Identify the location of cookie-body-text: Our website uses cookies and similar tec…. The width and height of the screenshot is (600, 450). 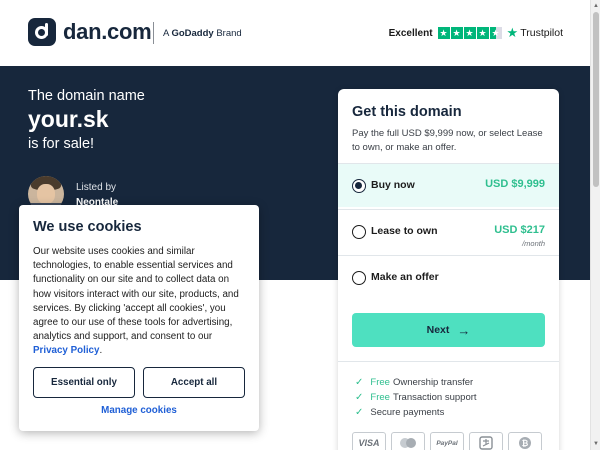
(136, 294).